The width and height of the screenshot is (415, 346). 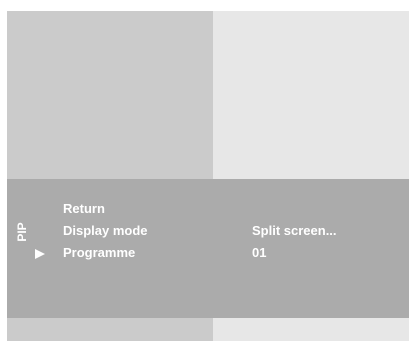 What do you see at coordinates (110, 329) in the screenshot?
I see `main-picture-pane-bottom` at bounding box center [110, 329].